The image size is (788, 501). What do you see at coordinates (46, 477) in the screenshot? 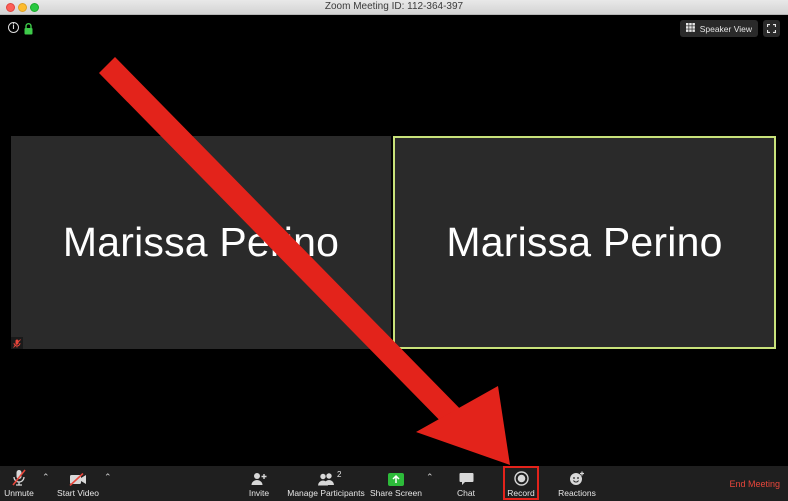
I see `audio-options-chevron-icon: ⌃` at bounding box center [46, 477].